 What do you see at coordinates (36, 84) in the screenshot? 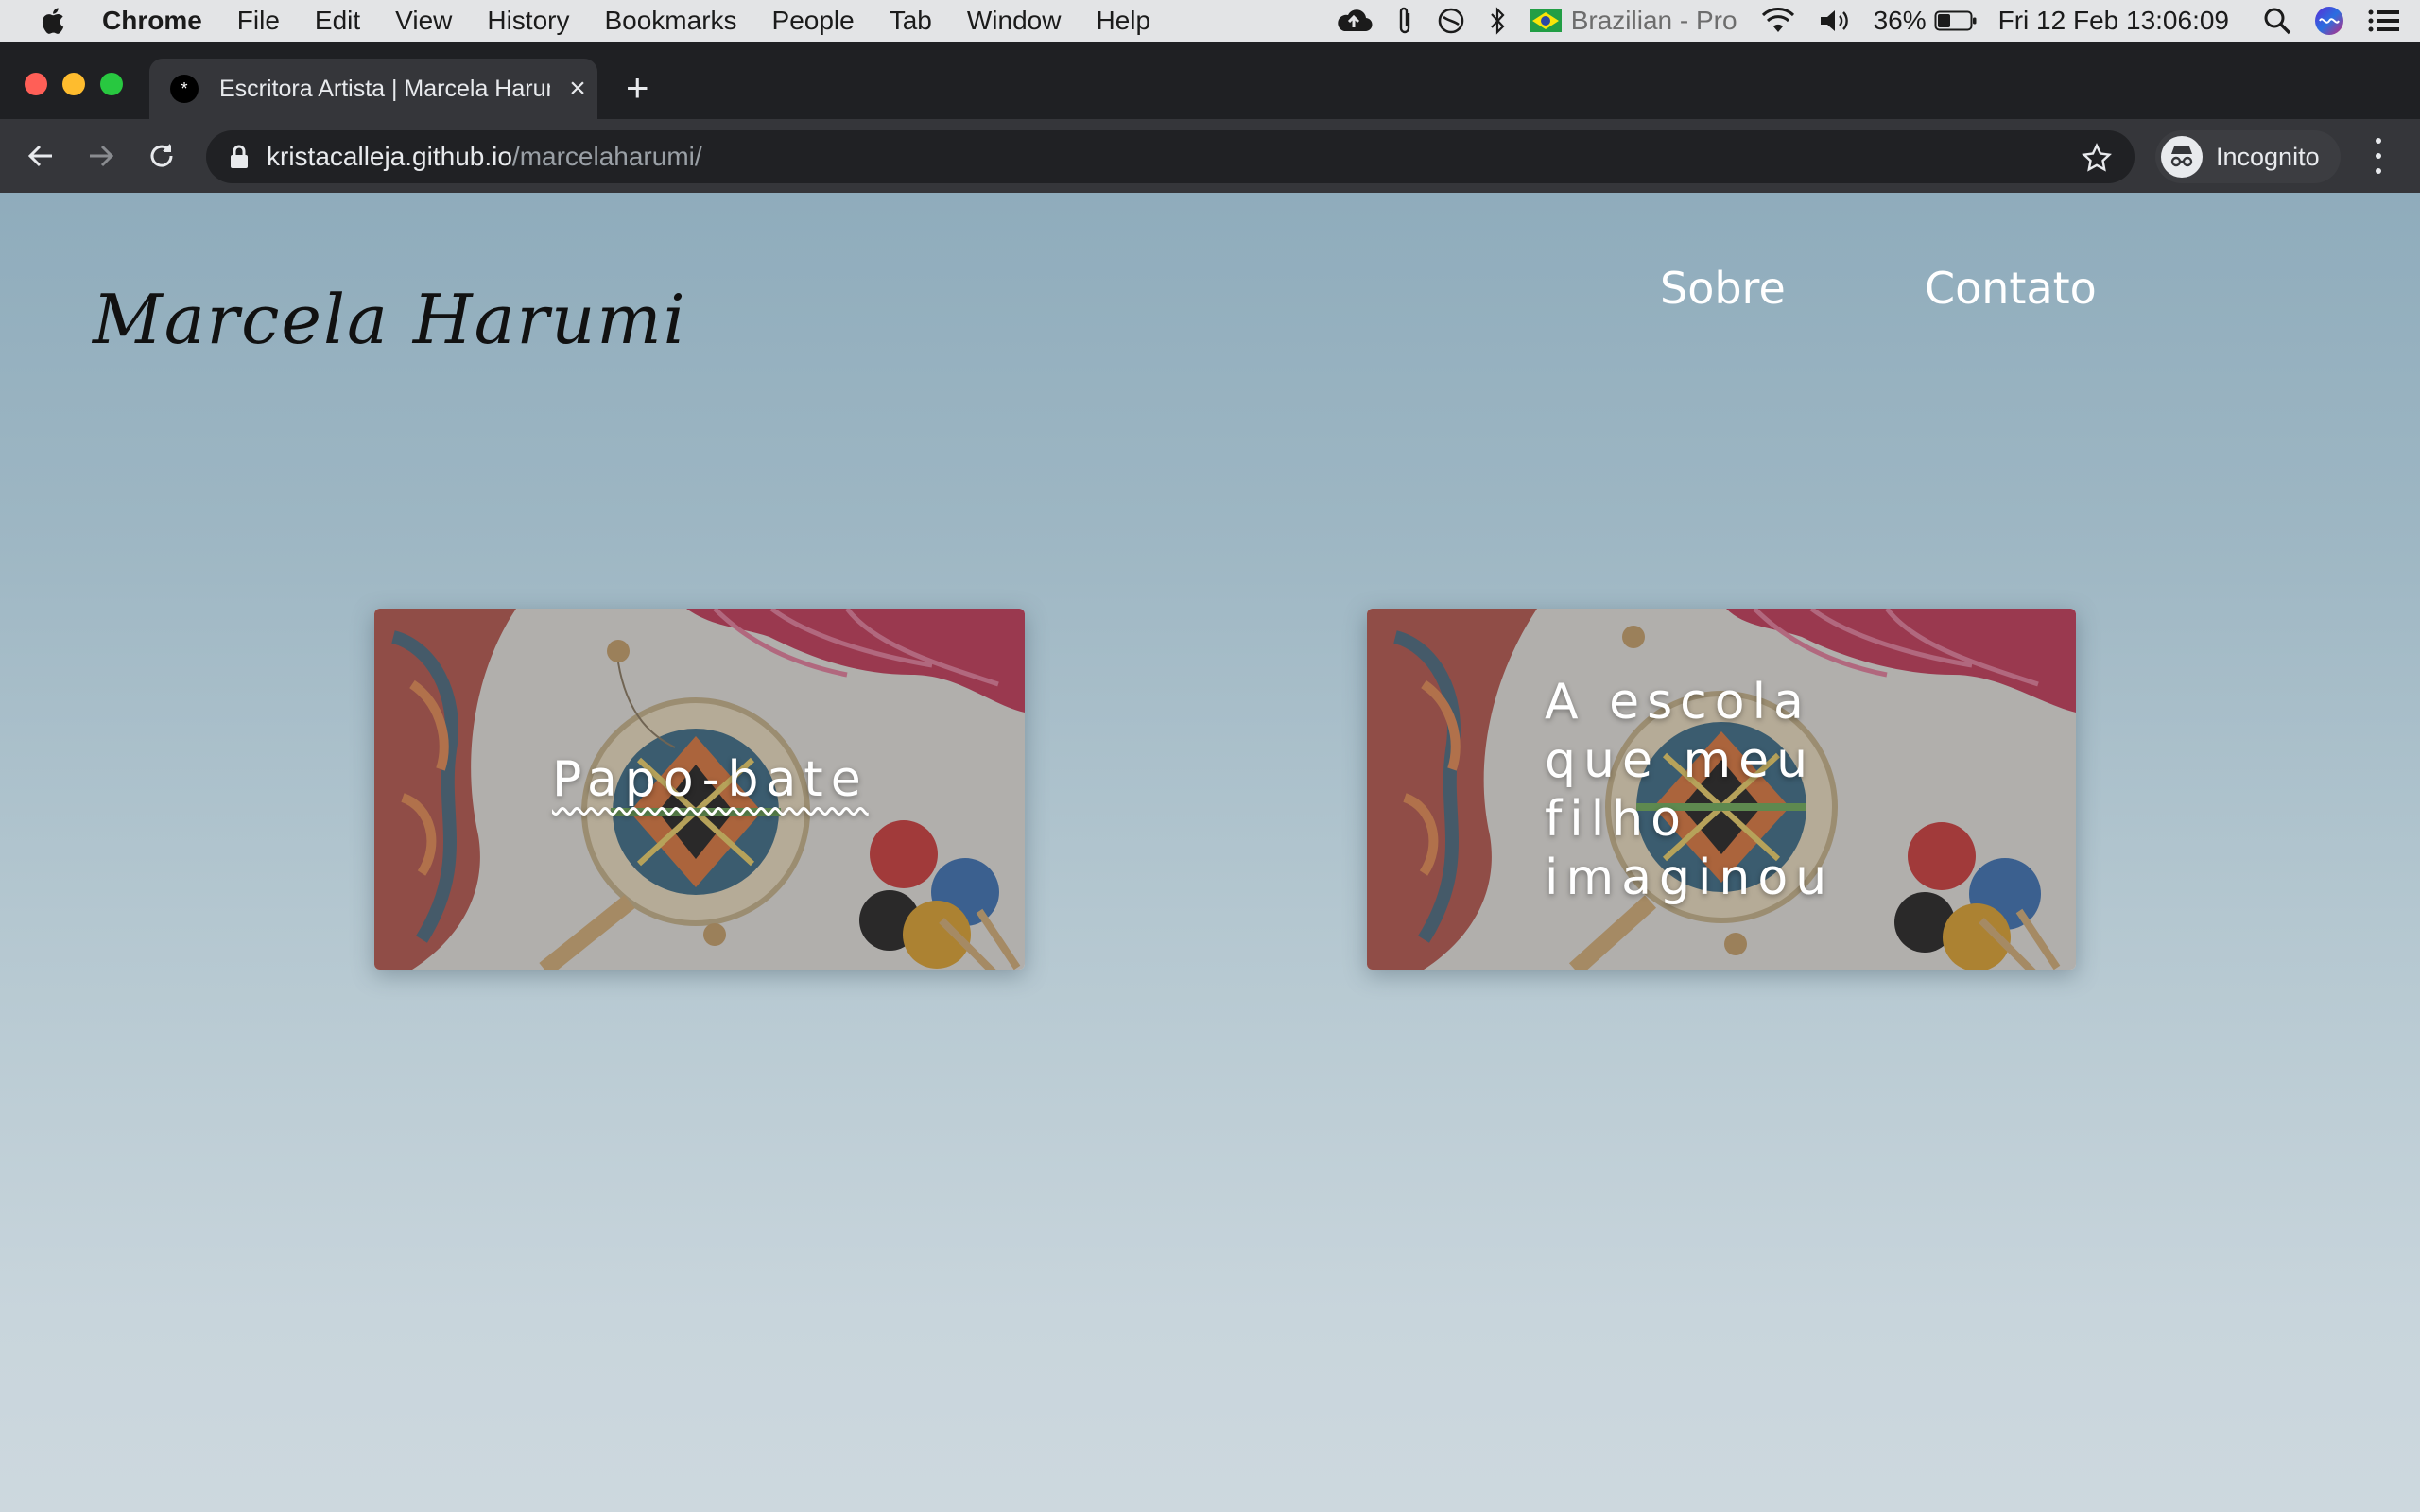
I see `window-close-button` at bounding box center [36, 84].